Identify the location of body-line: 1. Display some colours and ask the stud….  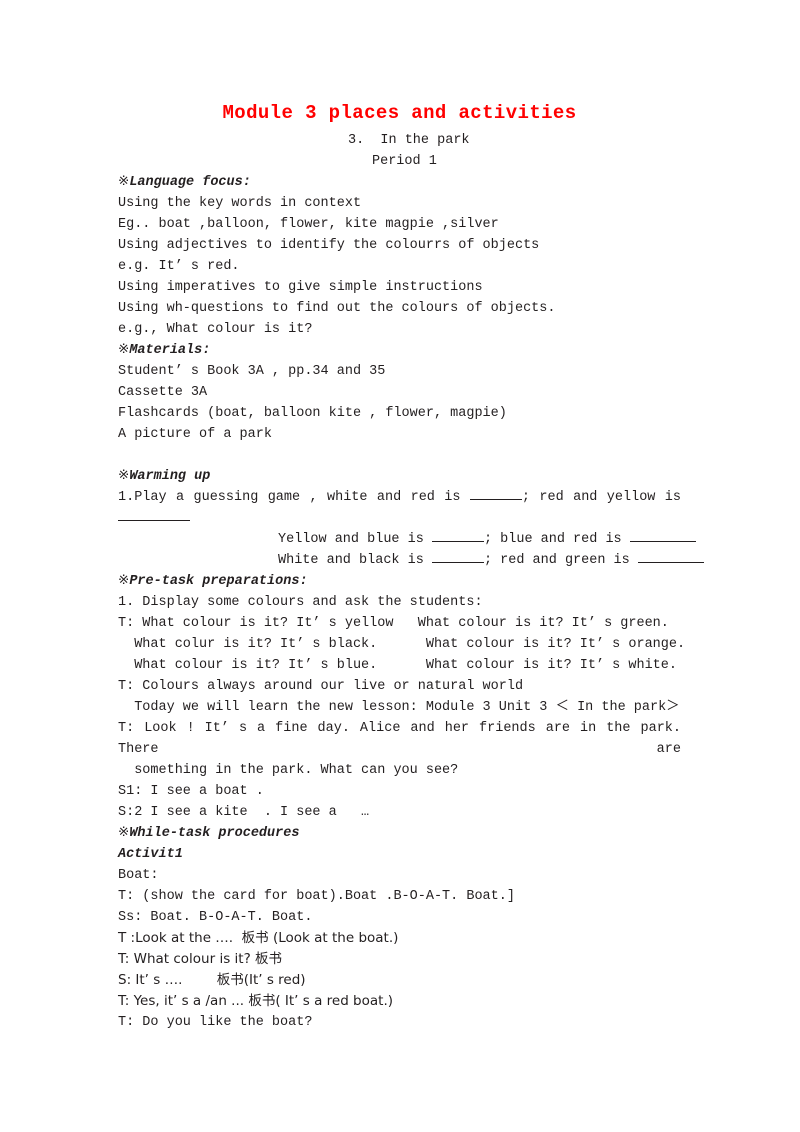
(300, 602).